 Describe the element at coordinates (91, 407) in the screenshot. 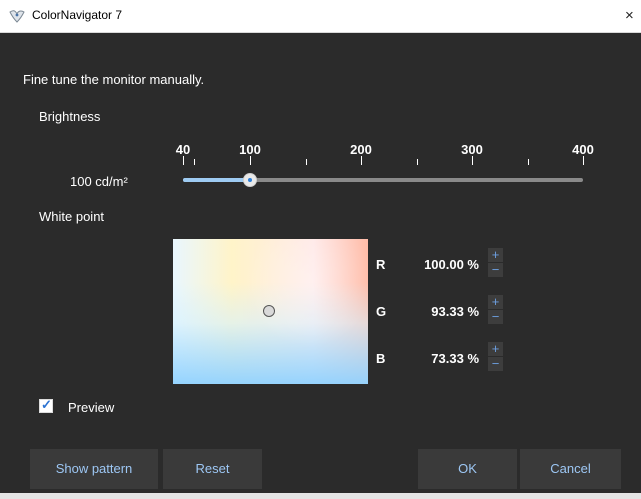

I see `preview-label: Preview` at that location.